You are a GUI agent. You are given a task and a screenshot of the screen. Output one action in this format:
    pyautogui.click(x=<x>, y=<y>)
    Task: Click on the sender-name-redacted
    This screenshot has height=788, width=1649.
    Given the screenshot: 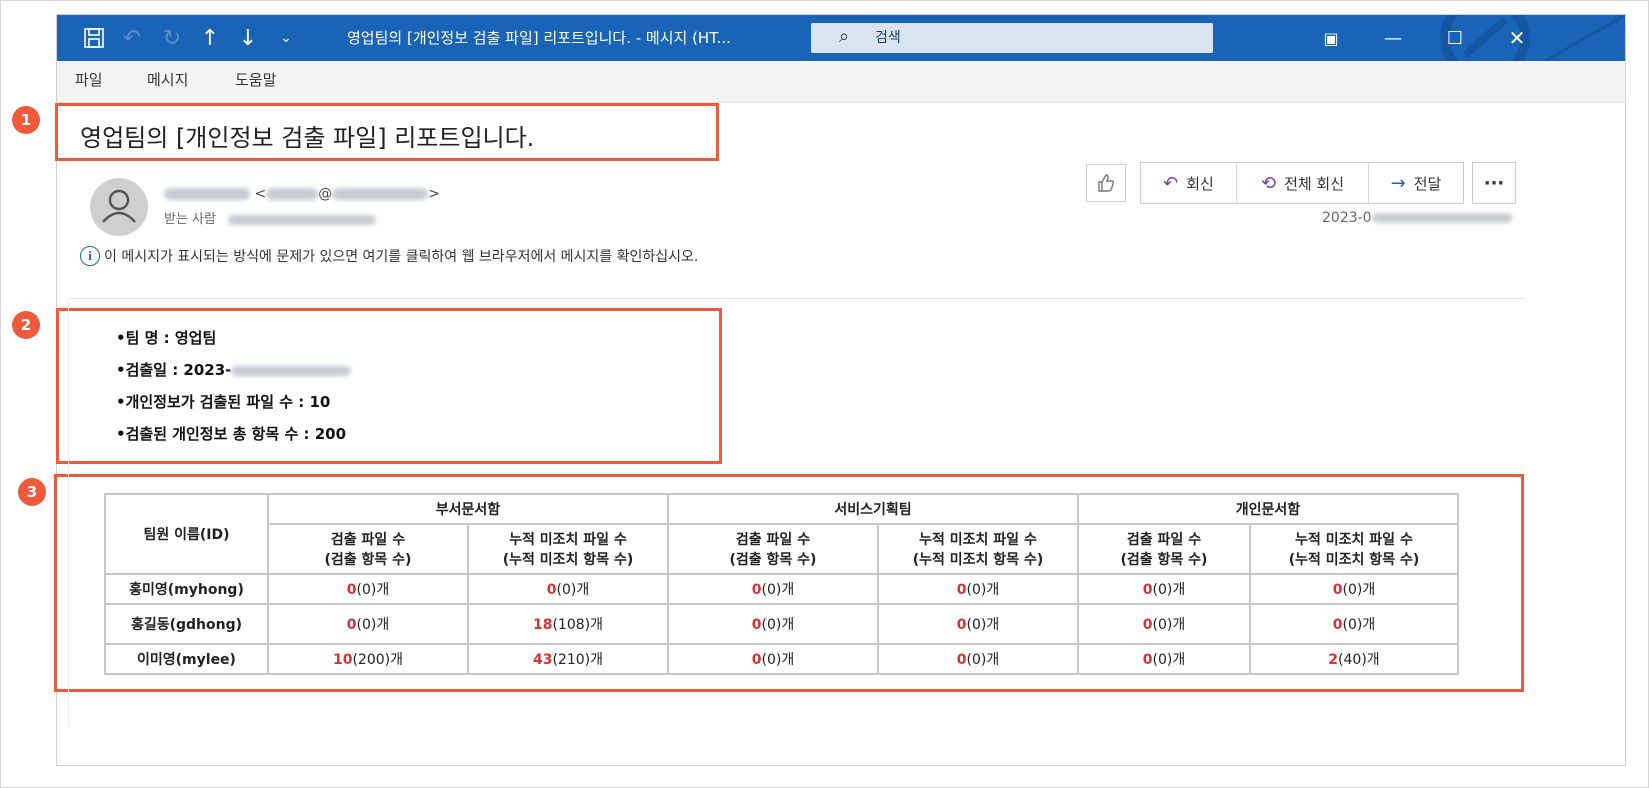 What is the action you would take?
    pyautogui.click(x=207, y=194)
    